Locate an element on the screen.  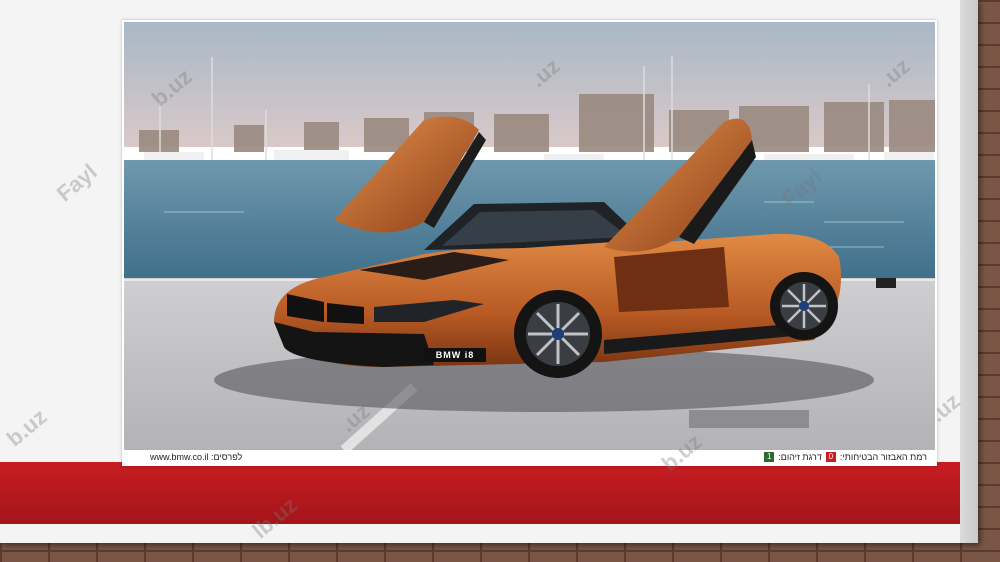
pollution-value-badge: 1 is located at coordinates (769, 457).